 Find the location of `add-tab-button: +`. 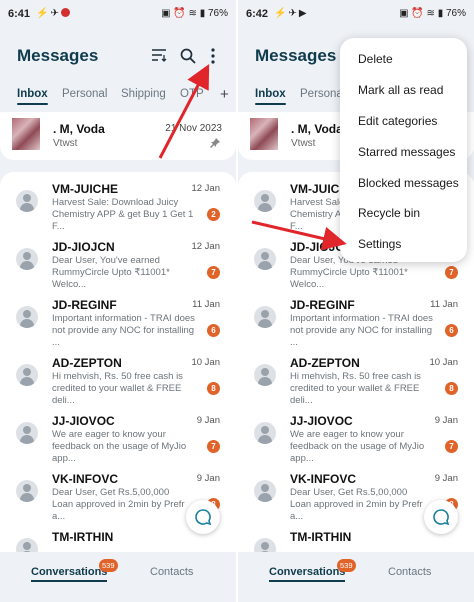

add-tab-button: + is located at coordinates (224, 94).